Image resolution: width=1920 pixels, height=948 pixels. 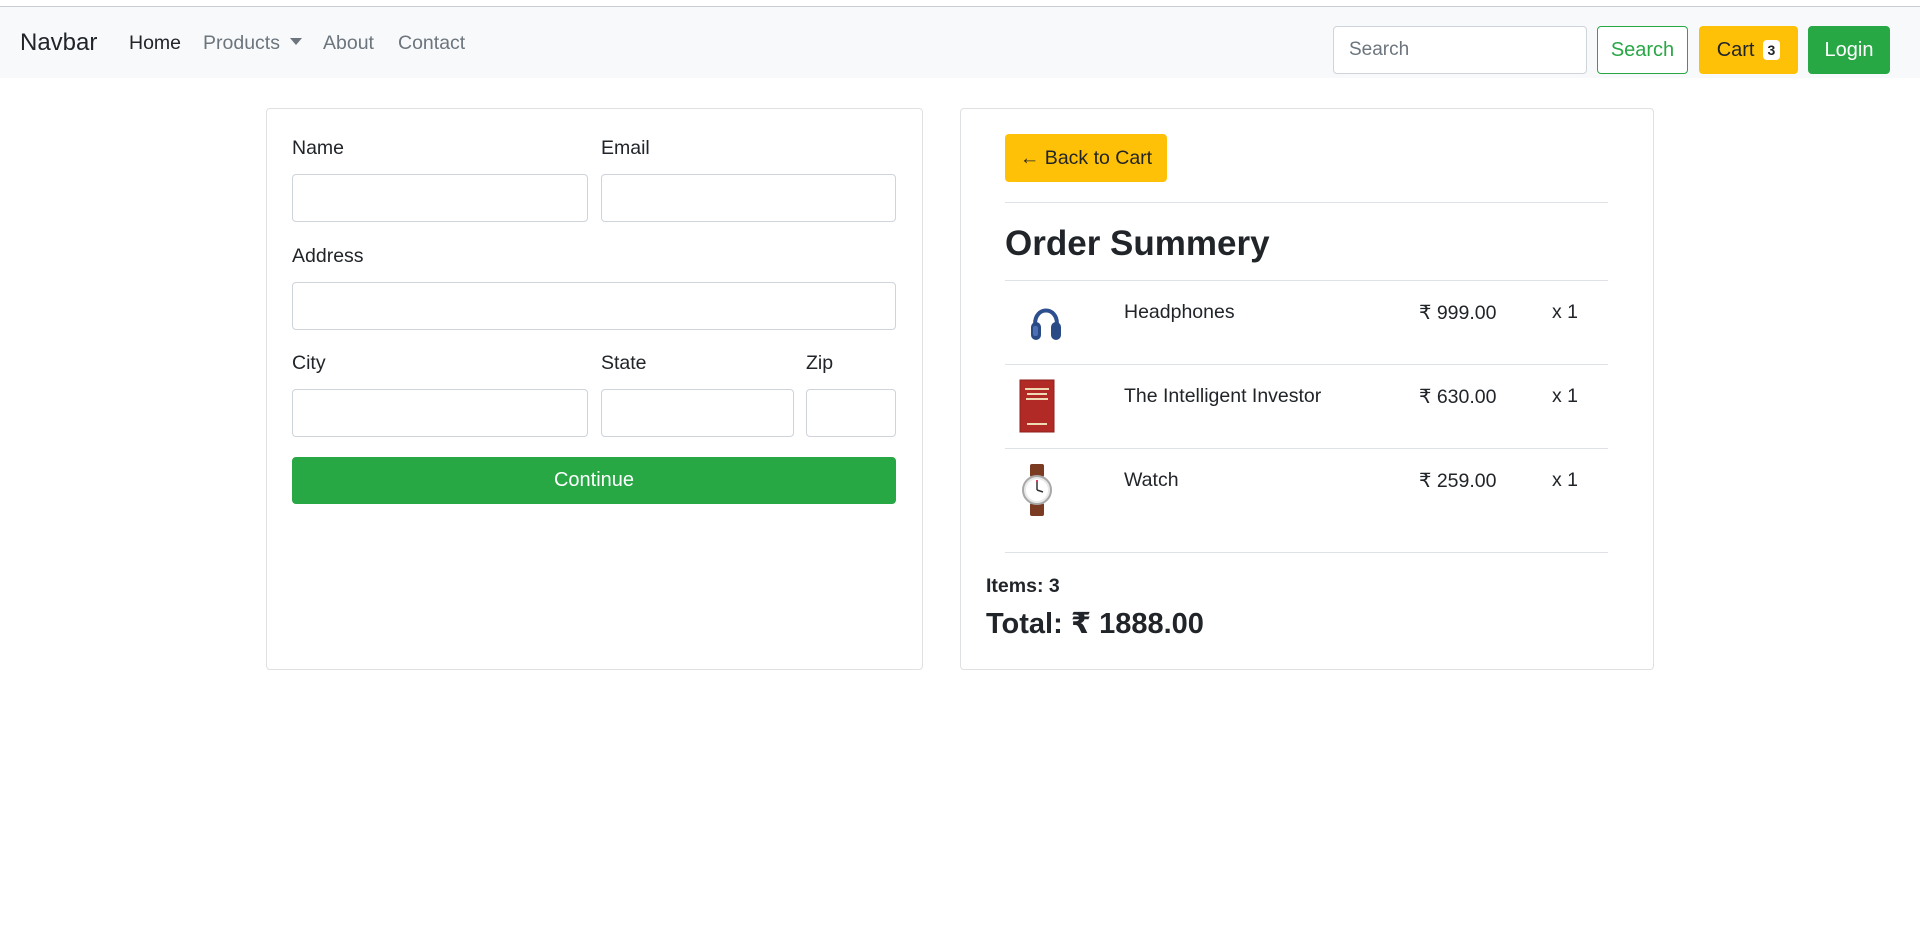 I want to click on item-price-watch: ₹ 259.00, so click(x=1458, y=481).